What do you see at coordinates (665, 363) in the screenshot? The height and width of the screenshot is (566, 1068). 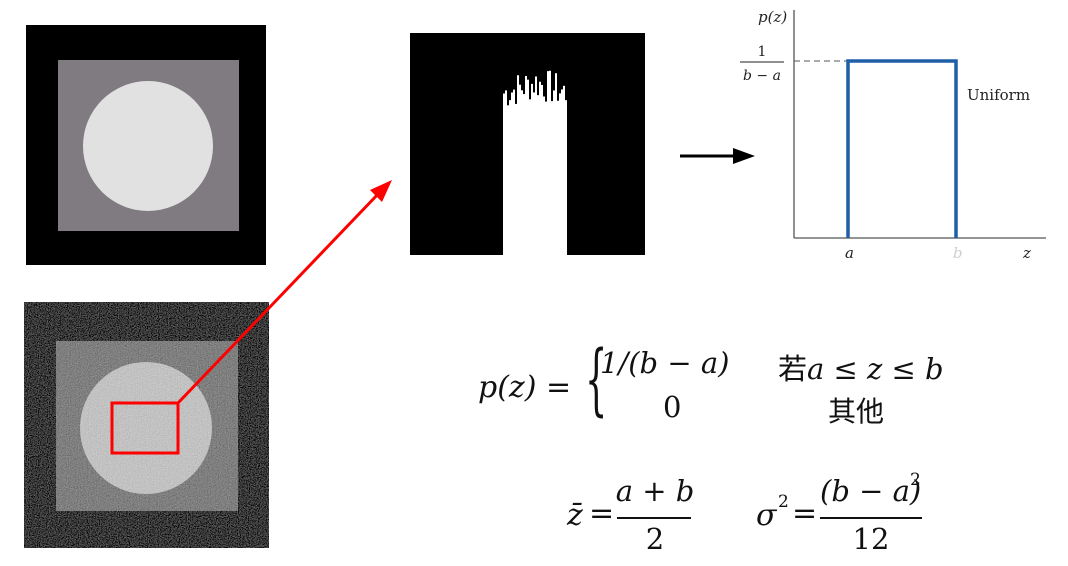 I see `case1-value: 1/(b − a)` at bounding box center [665, 363].